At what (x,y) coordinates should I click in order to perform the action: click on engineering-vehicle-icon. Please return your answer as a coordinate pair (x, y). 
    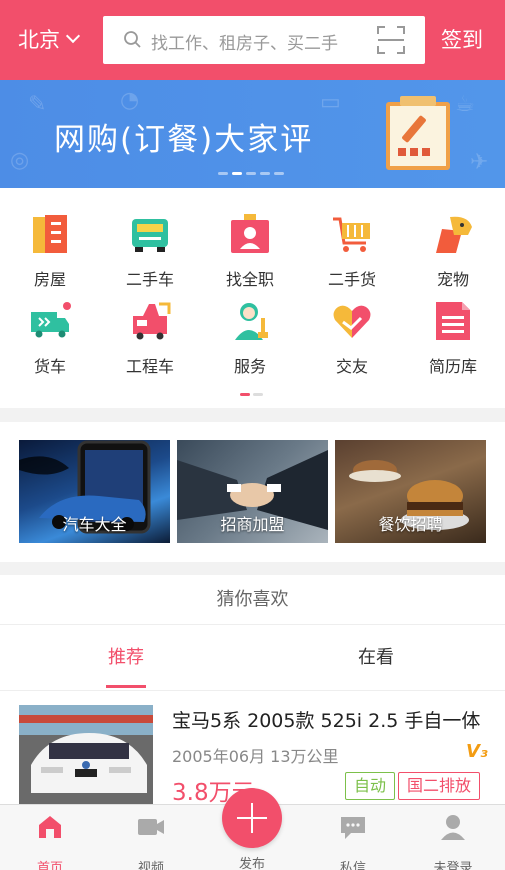
    Looking at the image, I should click on (152, 321).